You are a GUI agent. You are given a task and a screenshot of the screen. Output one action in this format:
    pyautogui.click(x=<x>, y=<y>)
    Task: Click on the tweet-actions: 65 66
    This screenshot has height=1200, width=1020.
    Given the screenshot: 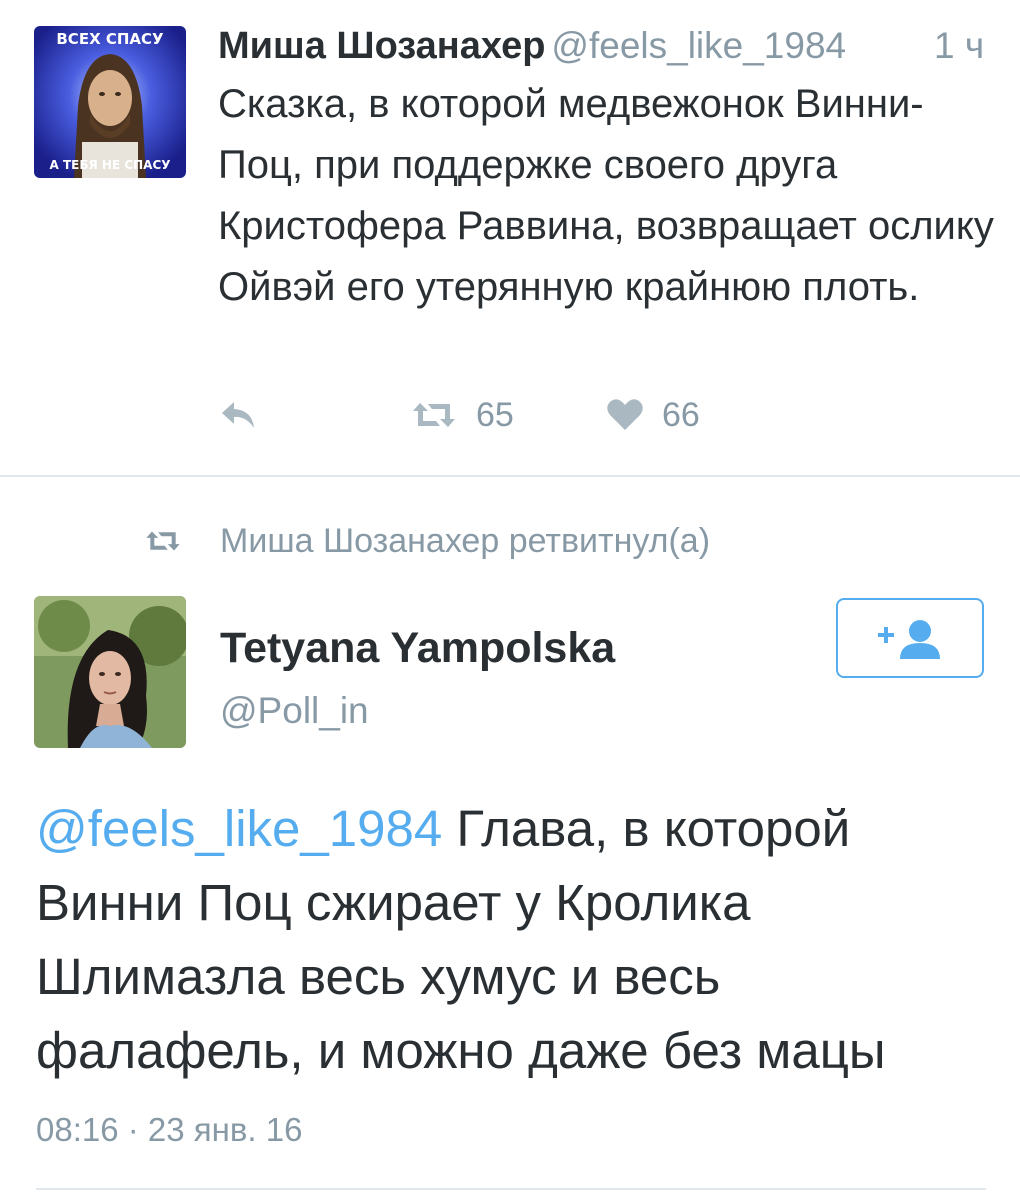 What is the action you would take?
    pyautogui.click(x=498, y=415)
    